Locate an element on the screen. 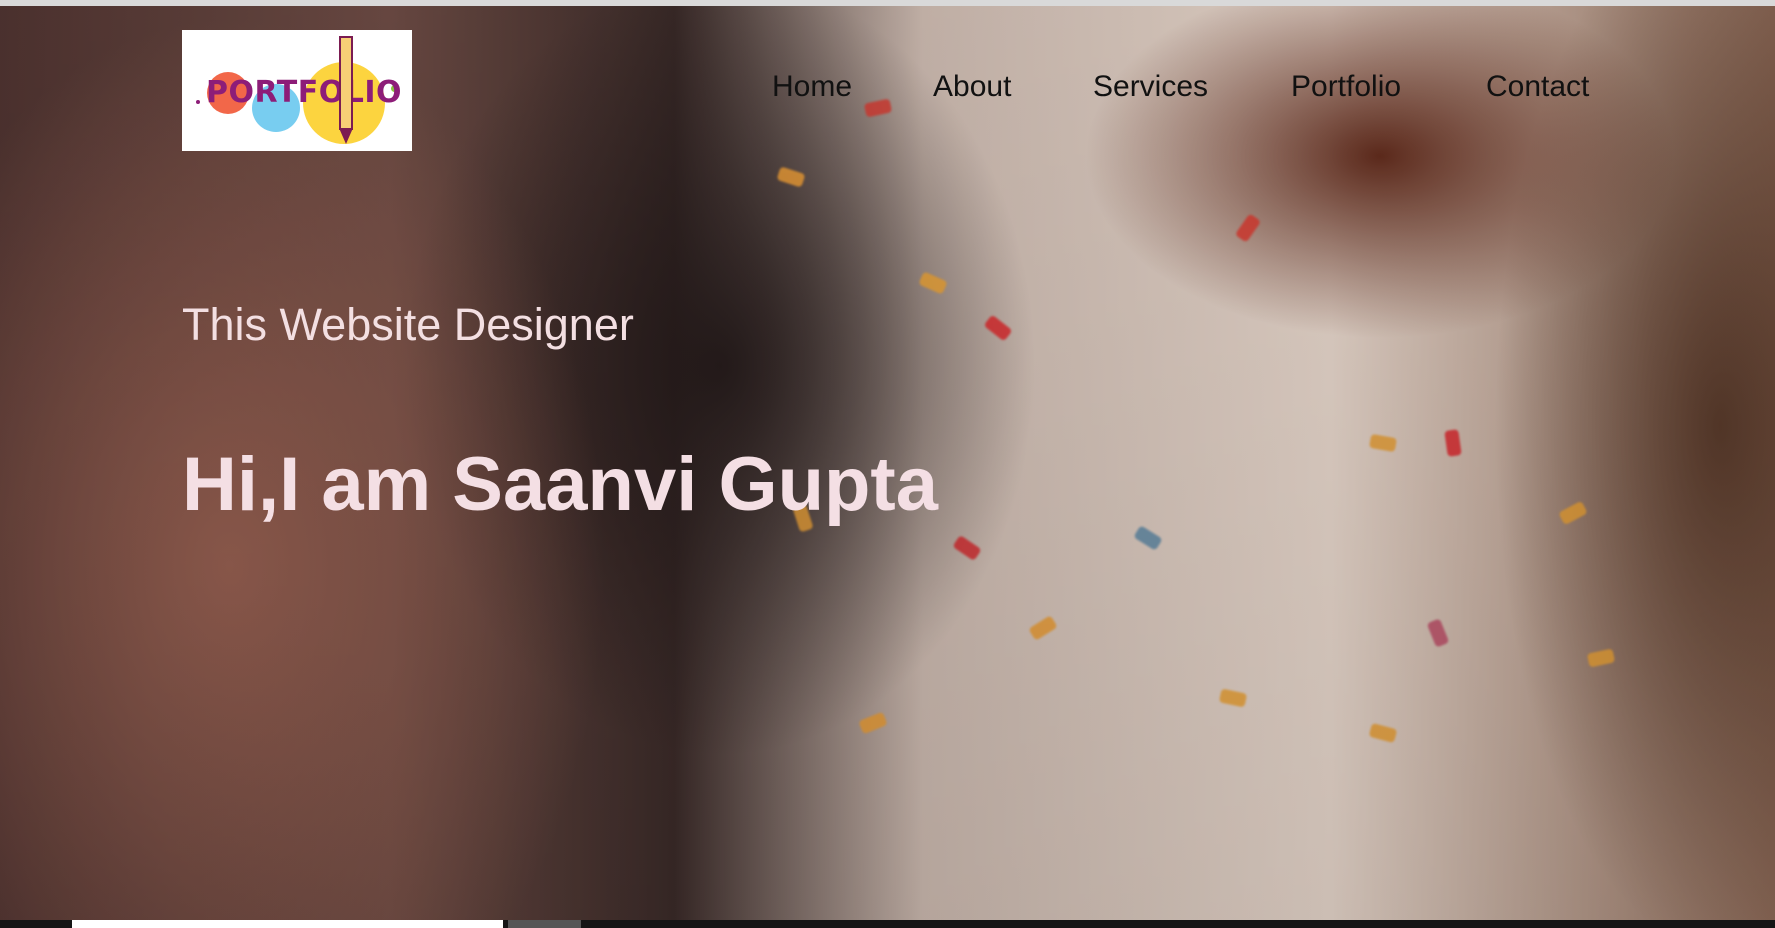 This screenshot has height=928, width=1775. bottom-white-strip is located at coordinates (287, 924).